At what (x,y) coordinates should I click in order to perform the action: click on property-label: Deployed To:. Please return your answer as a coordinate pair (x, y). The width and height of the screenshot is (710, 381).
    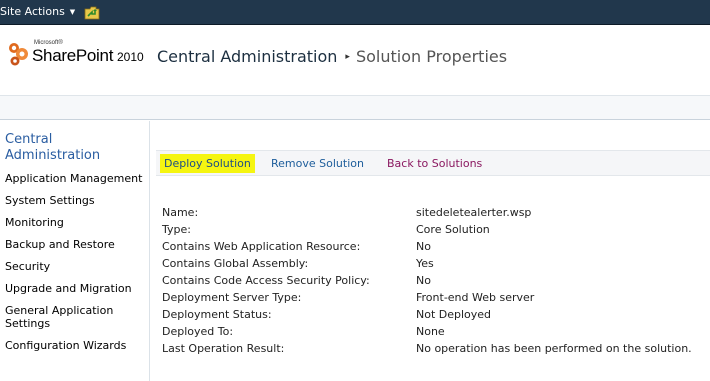
    Looking at the image, I should click on (198, 331).